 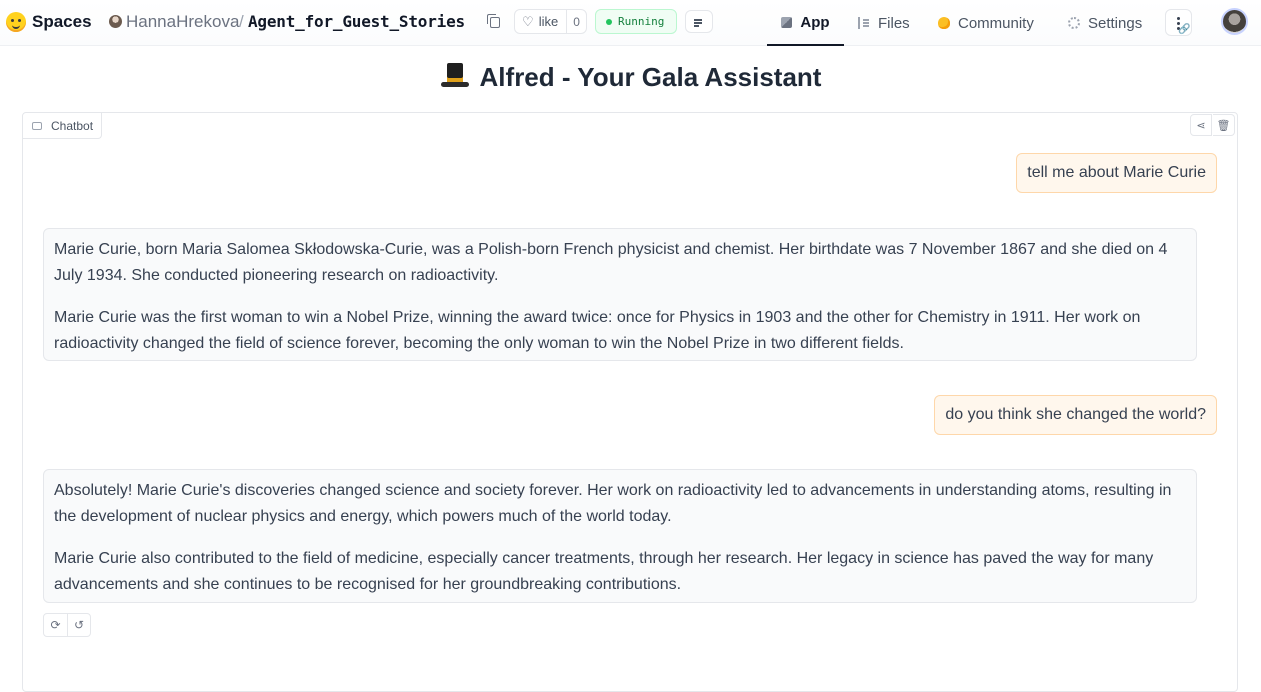 What do you see at coordinates (864, 23) in the screenshot?
I see `files-icon` at bounding box center [864, 23].